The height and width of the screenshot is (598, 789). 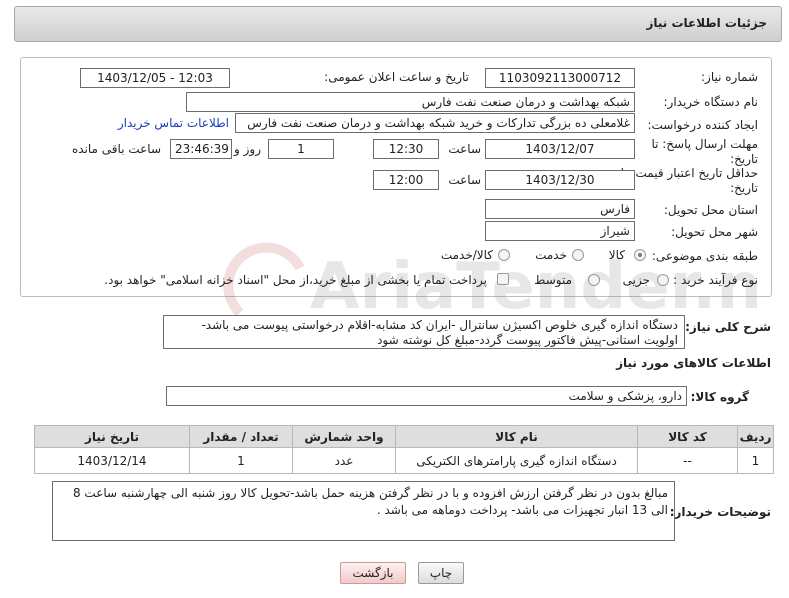 What do you see at coordinates (406, 149) in the screenshot?
I see `deadline-time-field: 12:30` at bounding box center [406, 149].